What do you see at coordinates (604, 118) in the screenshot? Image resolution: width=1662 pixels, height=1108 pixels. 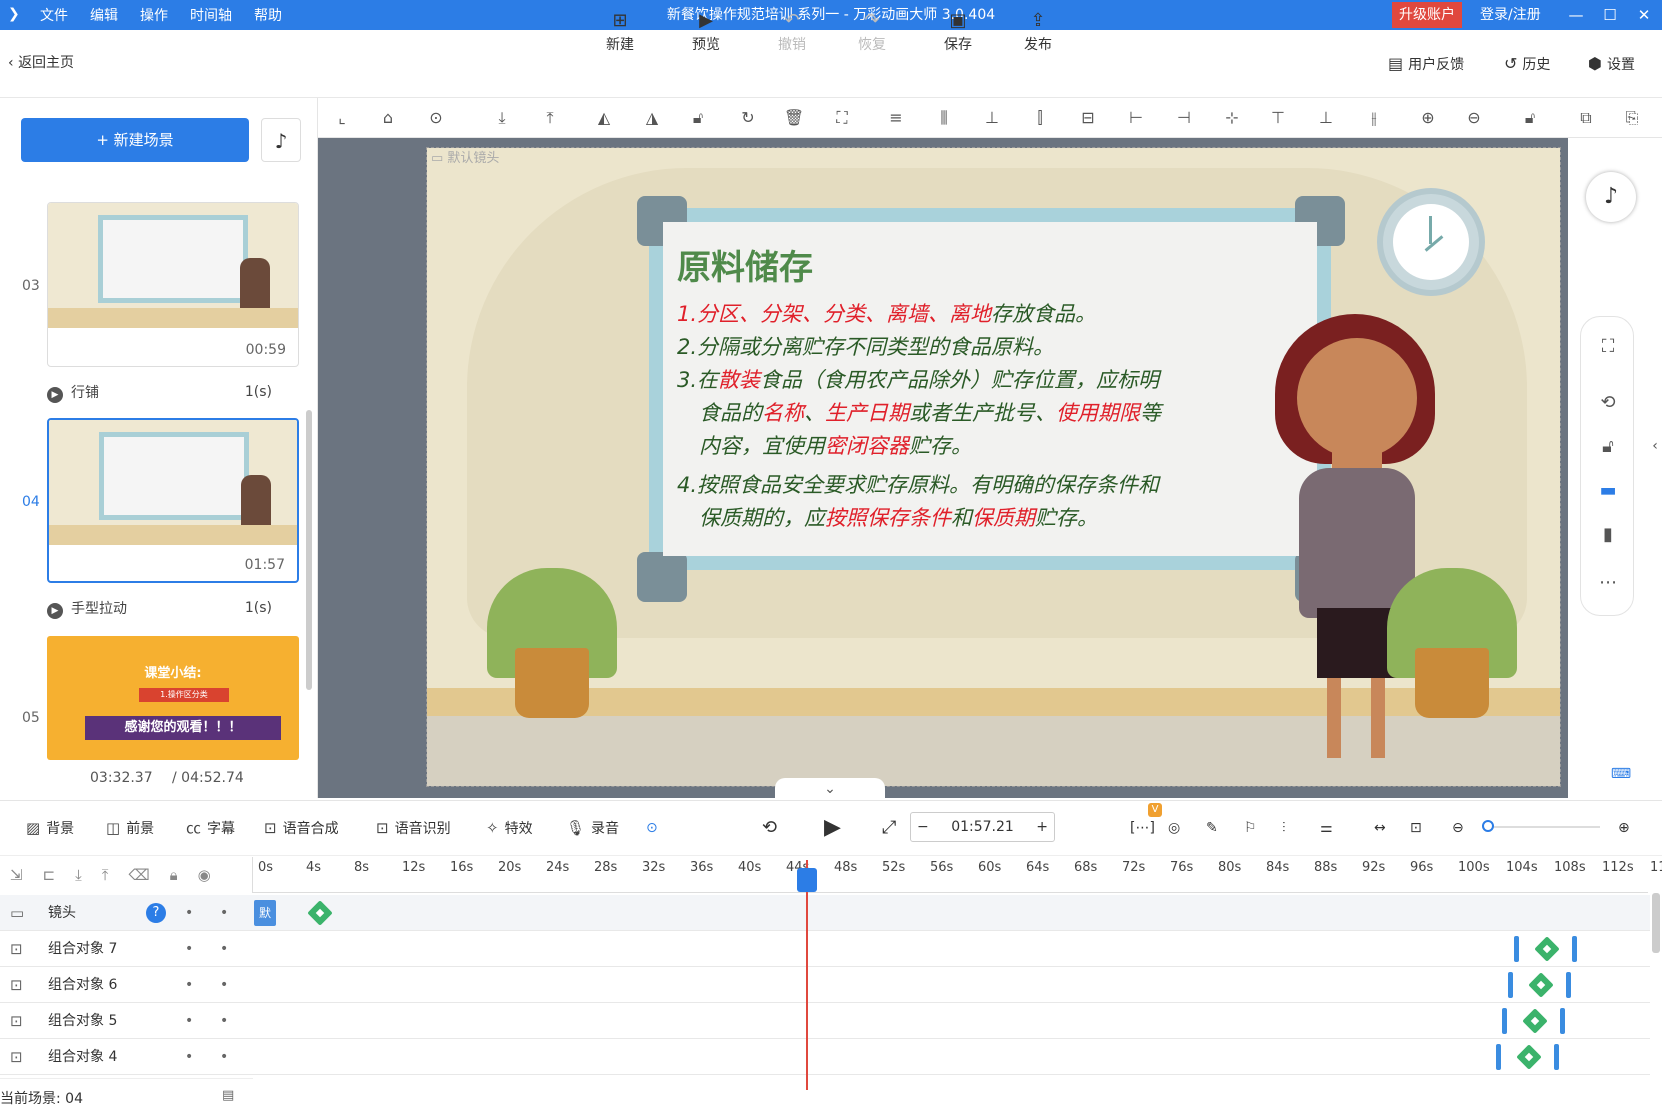 I see `flip-horizontal-icon: ◭` at bounding box center [604, 118].